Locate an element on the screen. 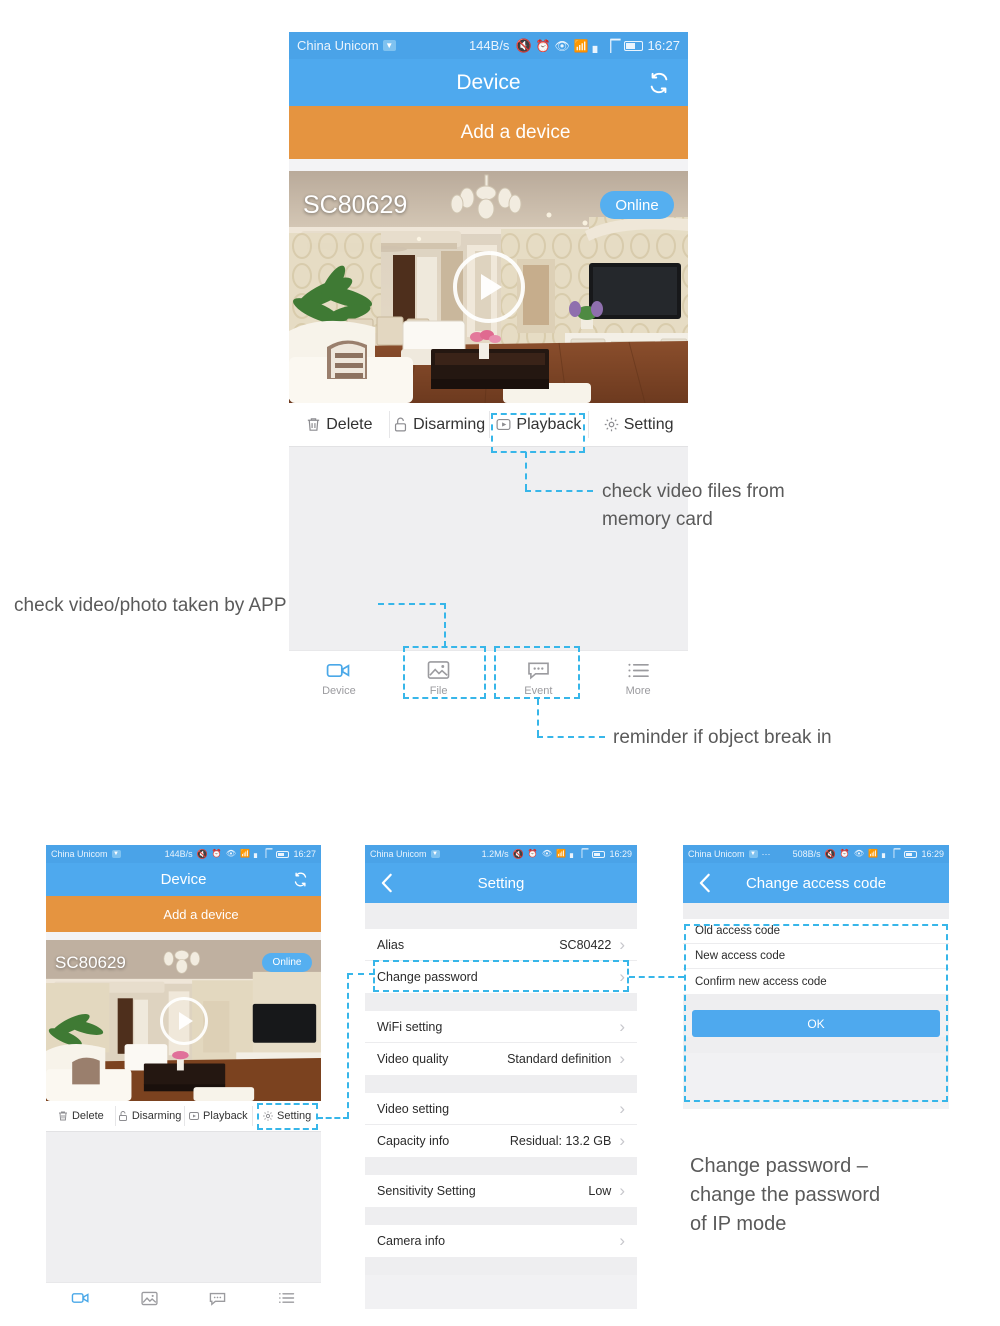 This screenshot has height=1326, width=1000. connector-password-to-accesscode is located at coordinates (656, 977).